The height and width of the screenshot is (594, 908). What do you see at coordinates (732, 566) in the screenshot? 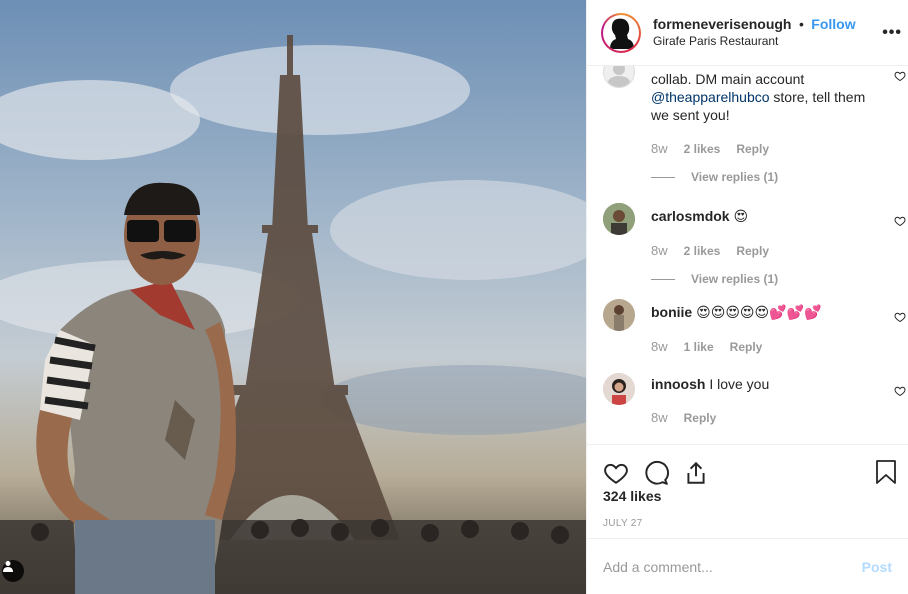
I see `comment-input` at bounding box center [732, 566].